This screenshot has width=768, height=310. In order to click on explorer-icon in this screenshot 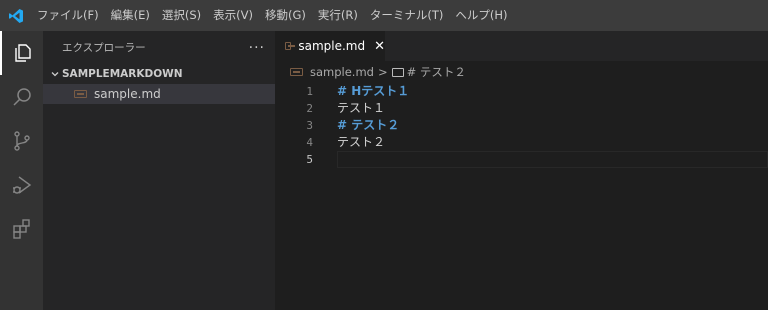, I will do `click(21, 53)`.